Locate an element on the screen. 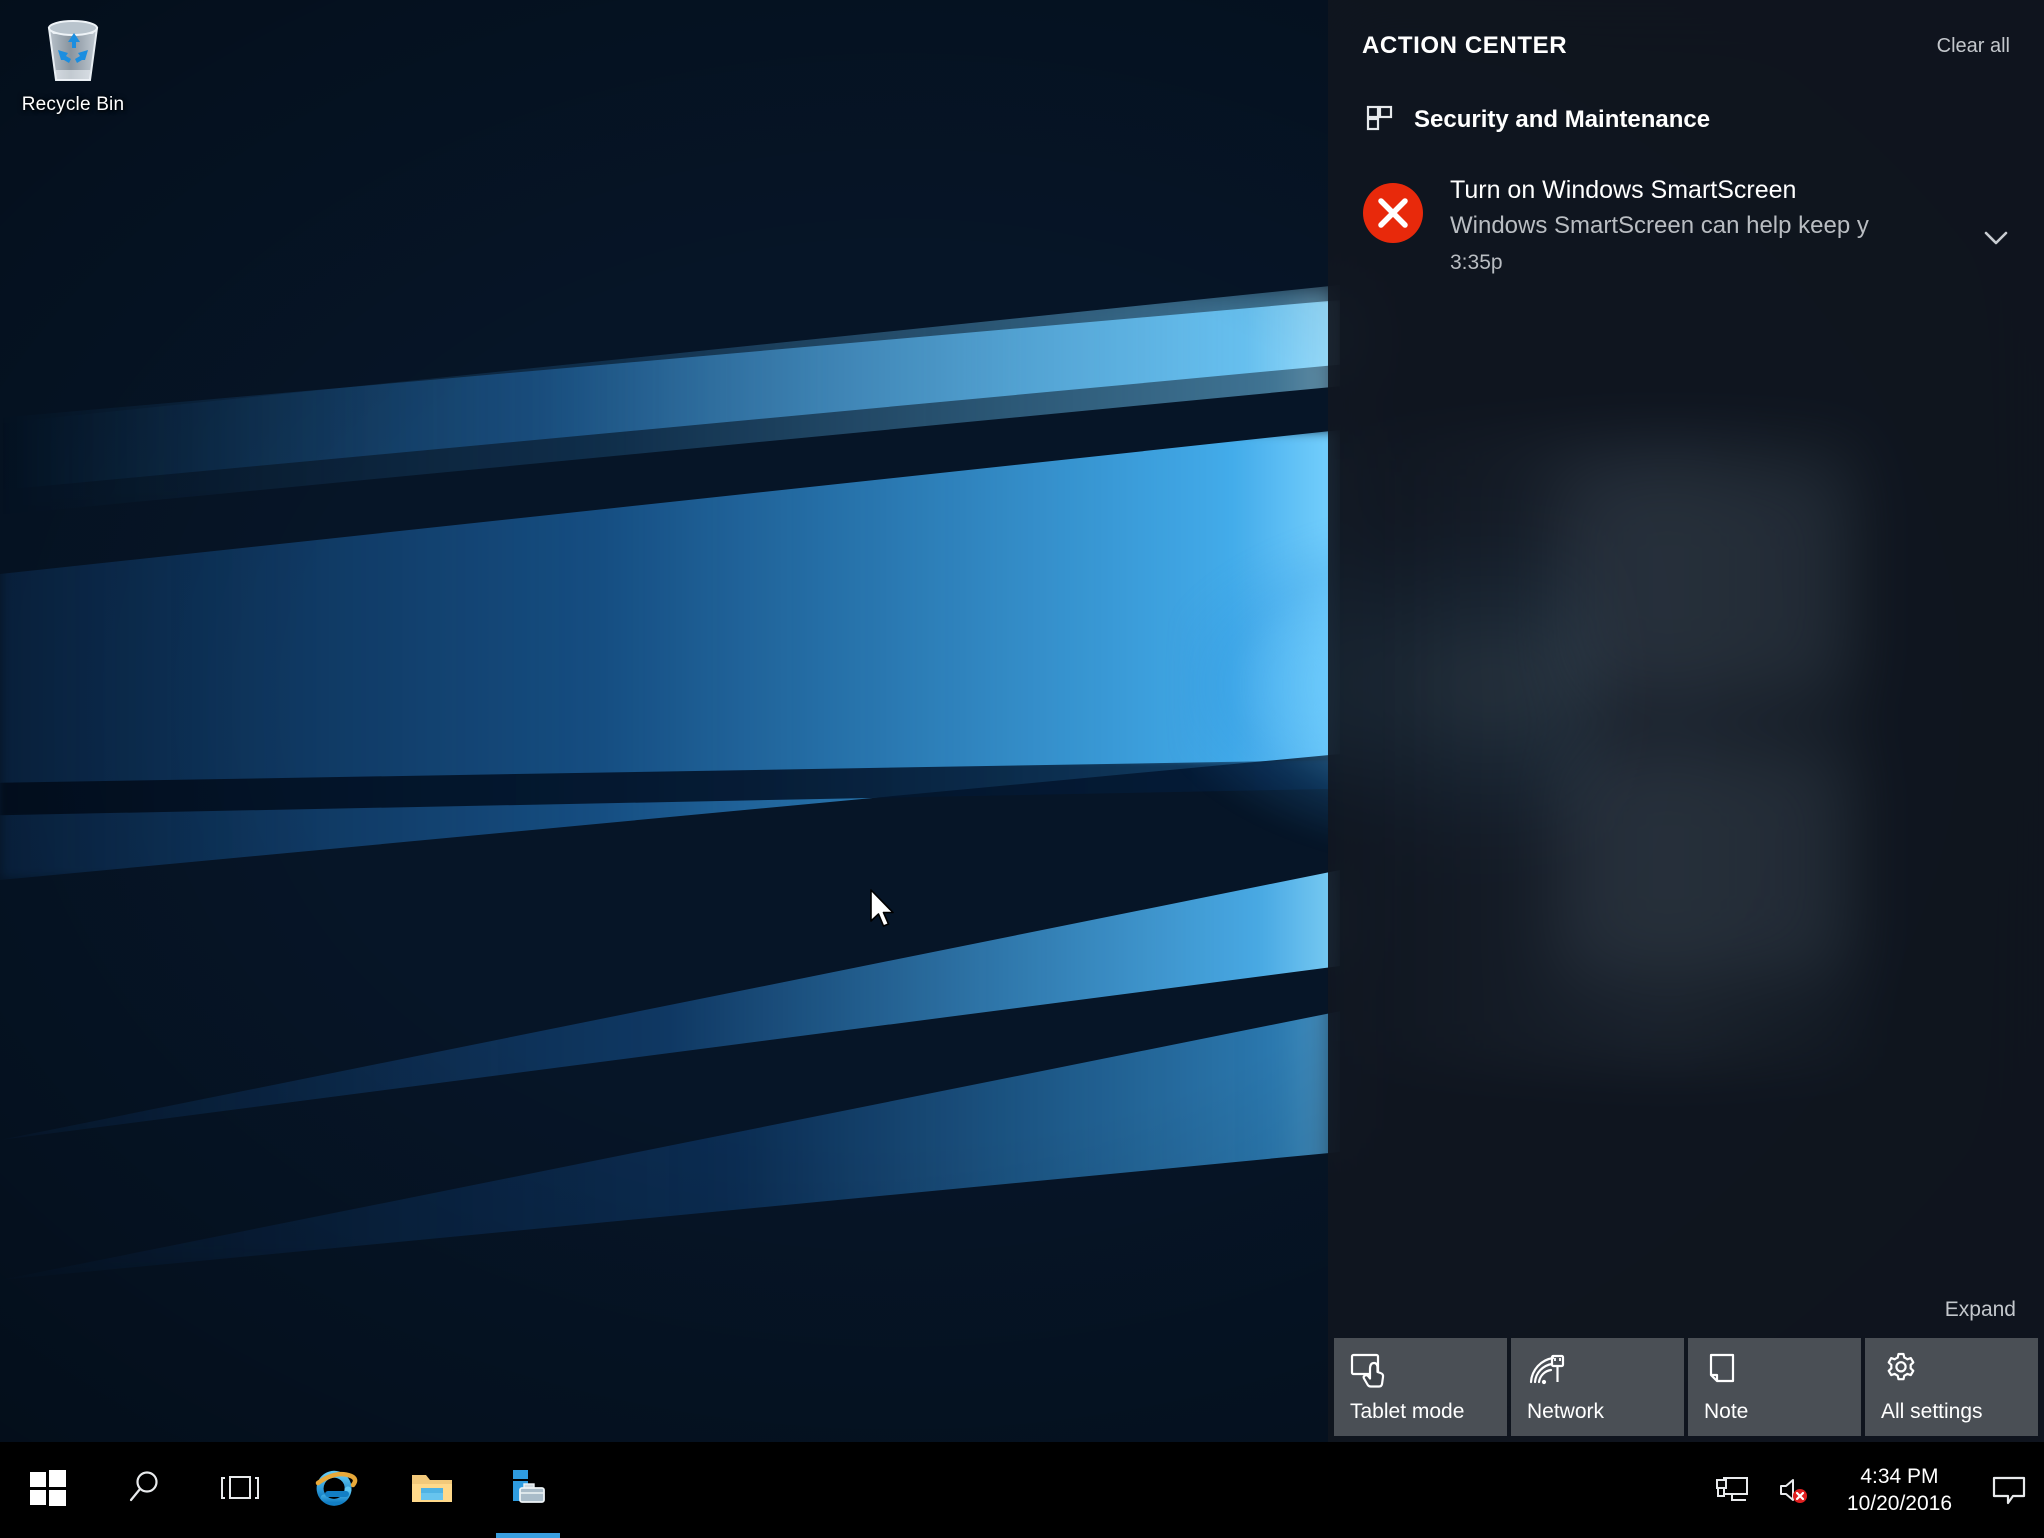  quick-actions-grid: Tablet mode Network Note All settings is located at coordinates (1686, 1390).